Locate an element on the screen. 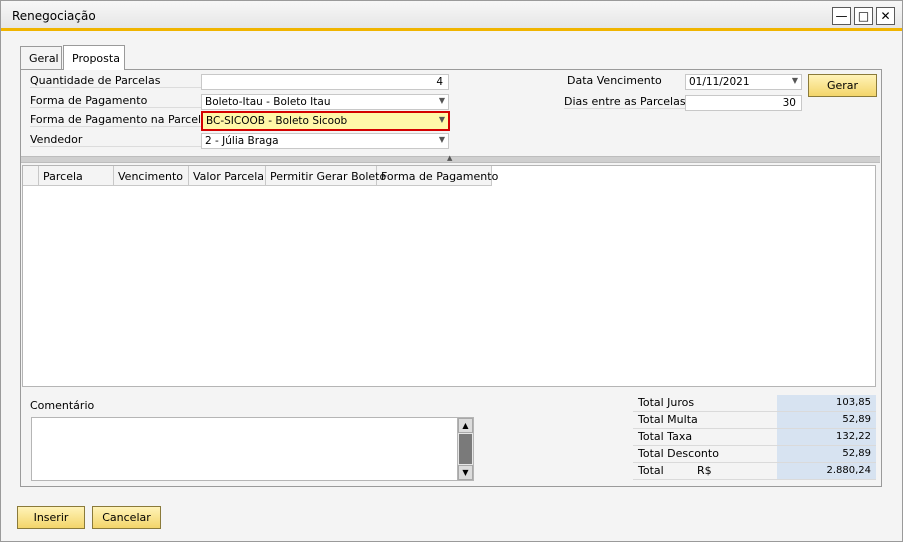 Image resolution: width=903 pixels, height=542 pixels. forma-parcela-label: Forma de Pagamento na Parcela is located at coordinates (119, 120).